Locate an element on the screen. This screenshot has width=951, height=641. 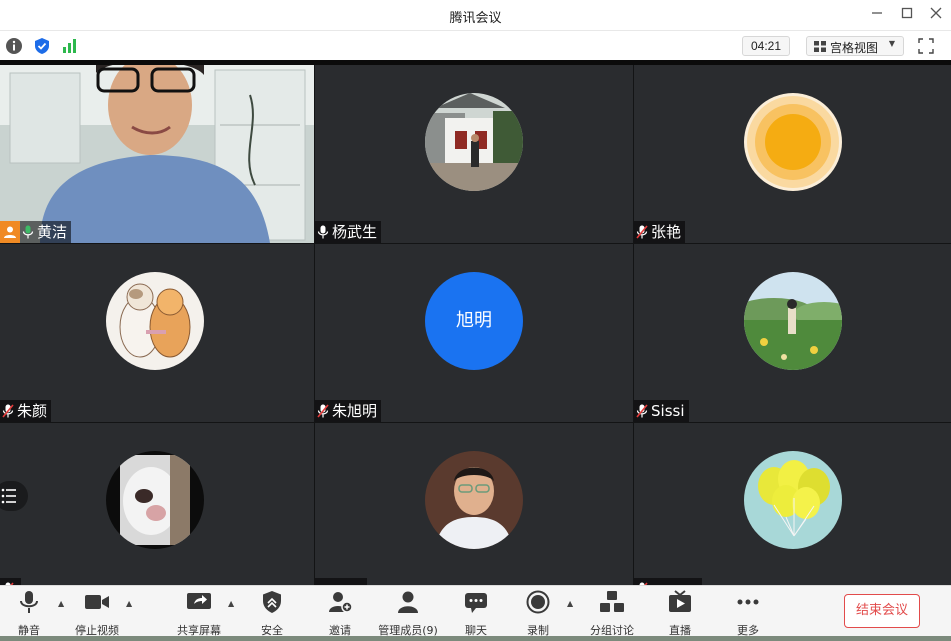
share-screen-button: 共享屏幕 is located at coordinates (199, 614).